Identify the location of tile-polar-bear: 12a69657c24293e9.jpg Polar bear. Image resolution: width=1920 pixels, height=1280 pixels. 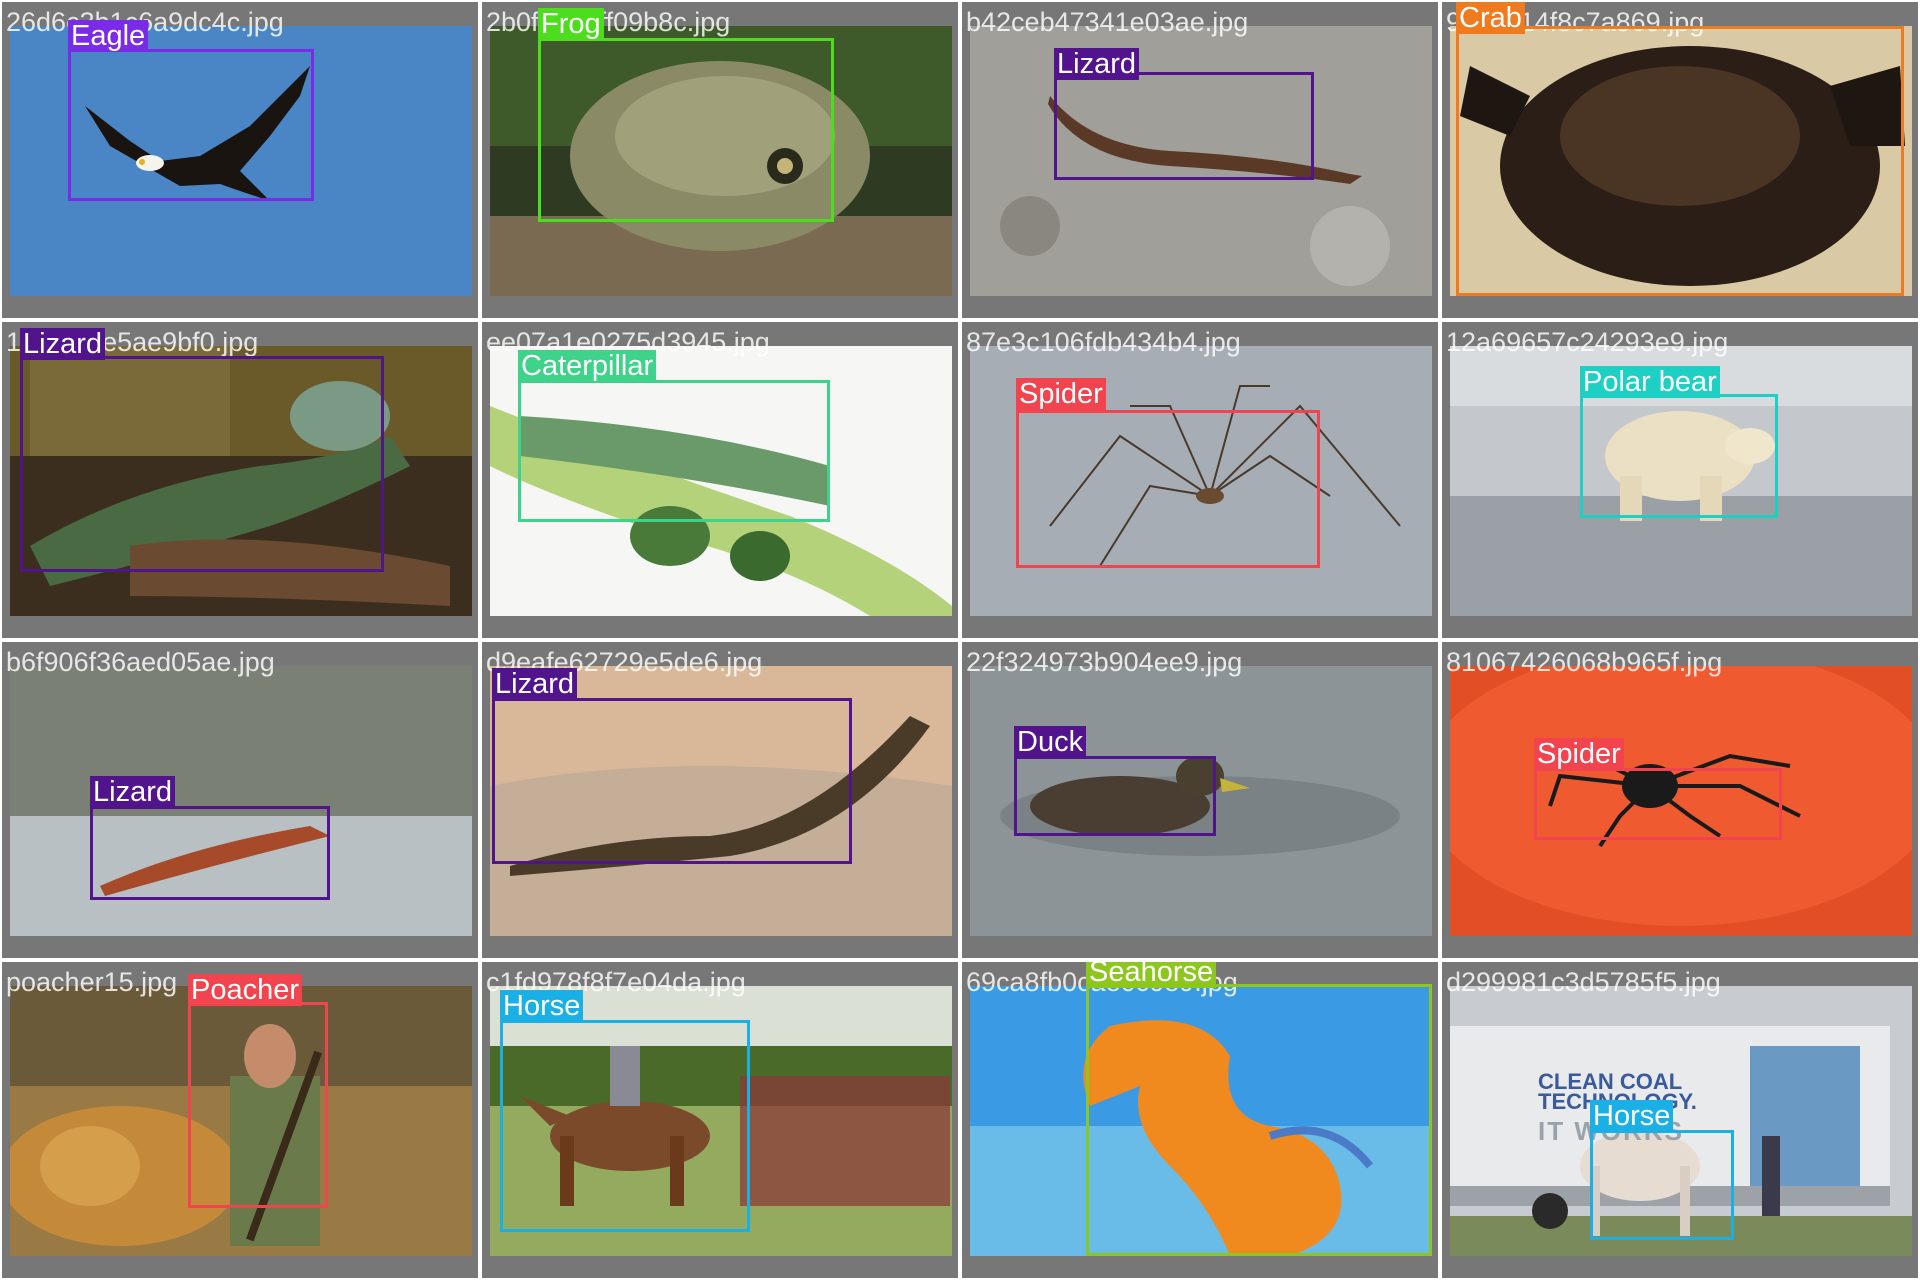
(1680, 480).